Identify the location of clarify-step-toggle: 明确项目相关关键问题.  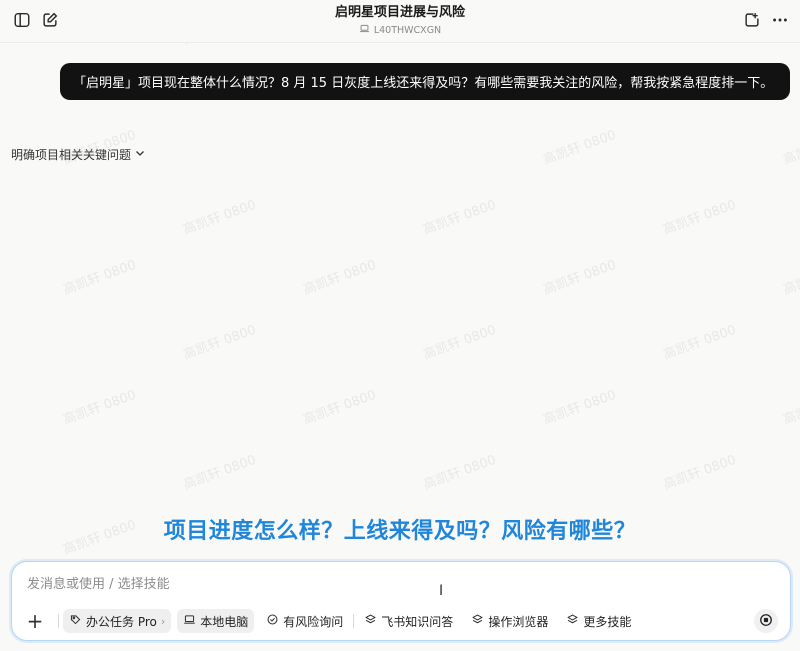
(78, 154).